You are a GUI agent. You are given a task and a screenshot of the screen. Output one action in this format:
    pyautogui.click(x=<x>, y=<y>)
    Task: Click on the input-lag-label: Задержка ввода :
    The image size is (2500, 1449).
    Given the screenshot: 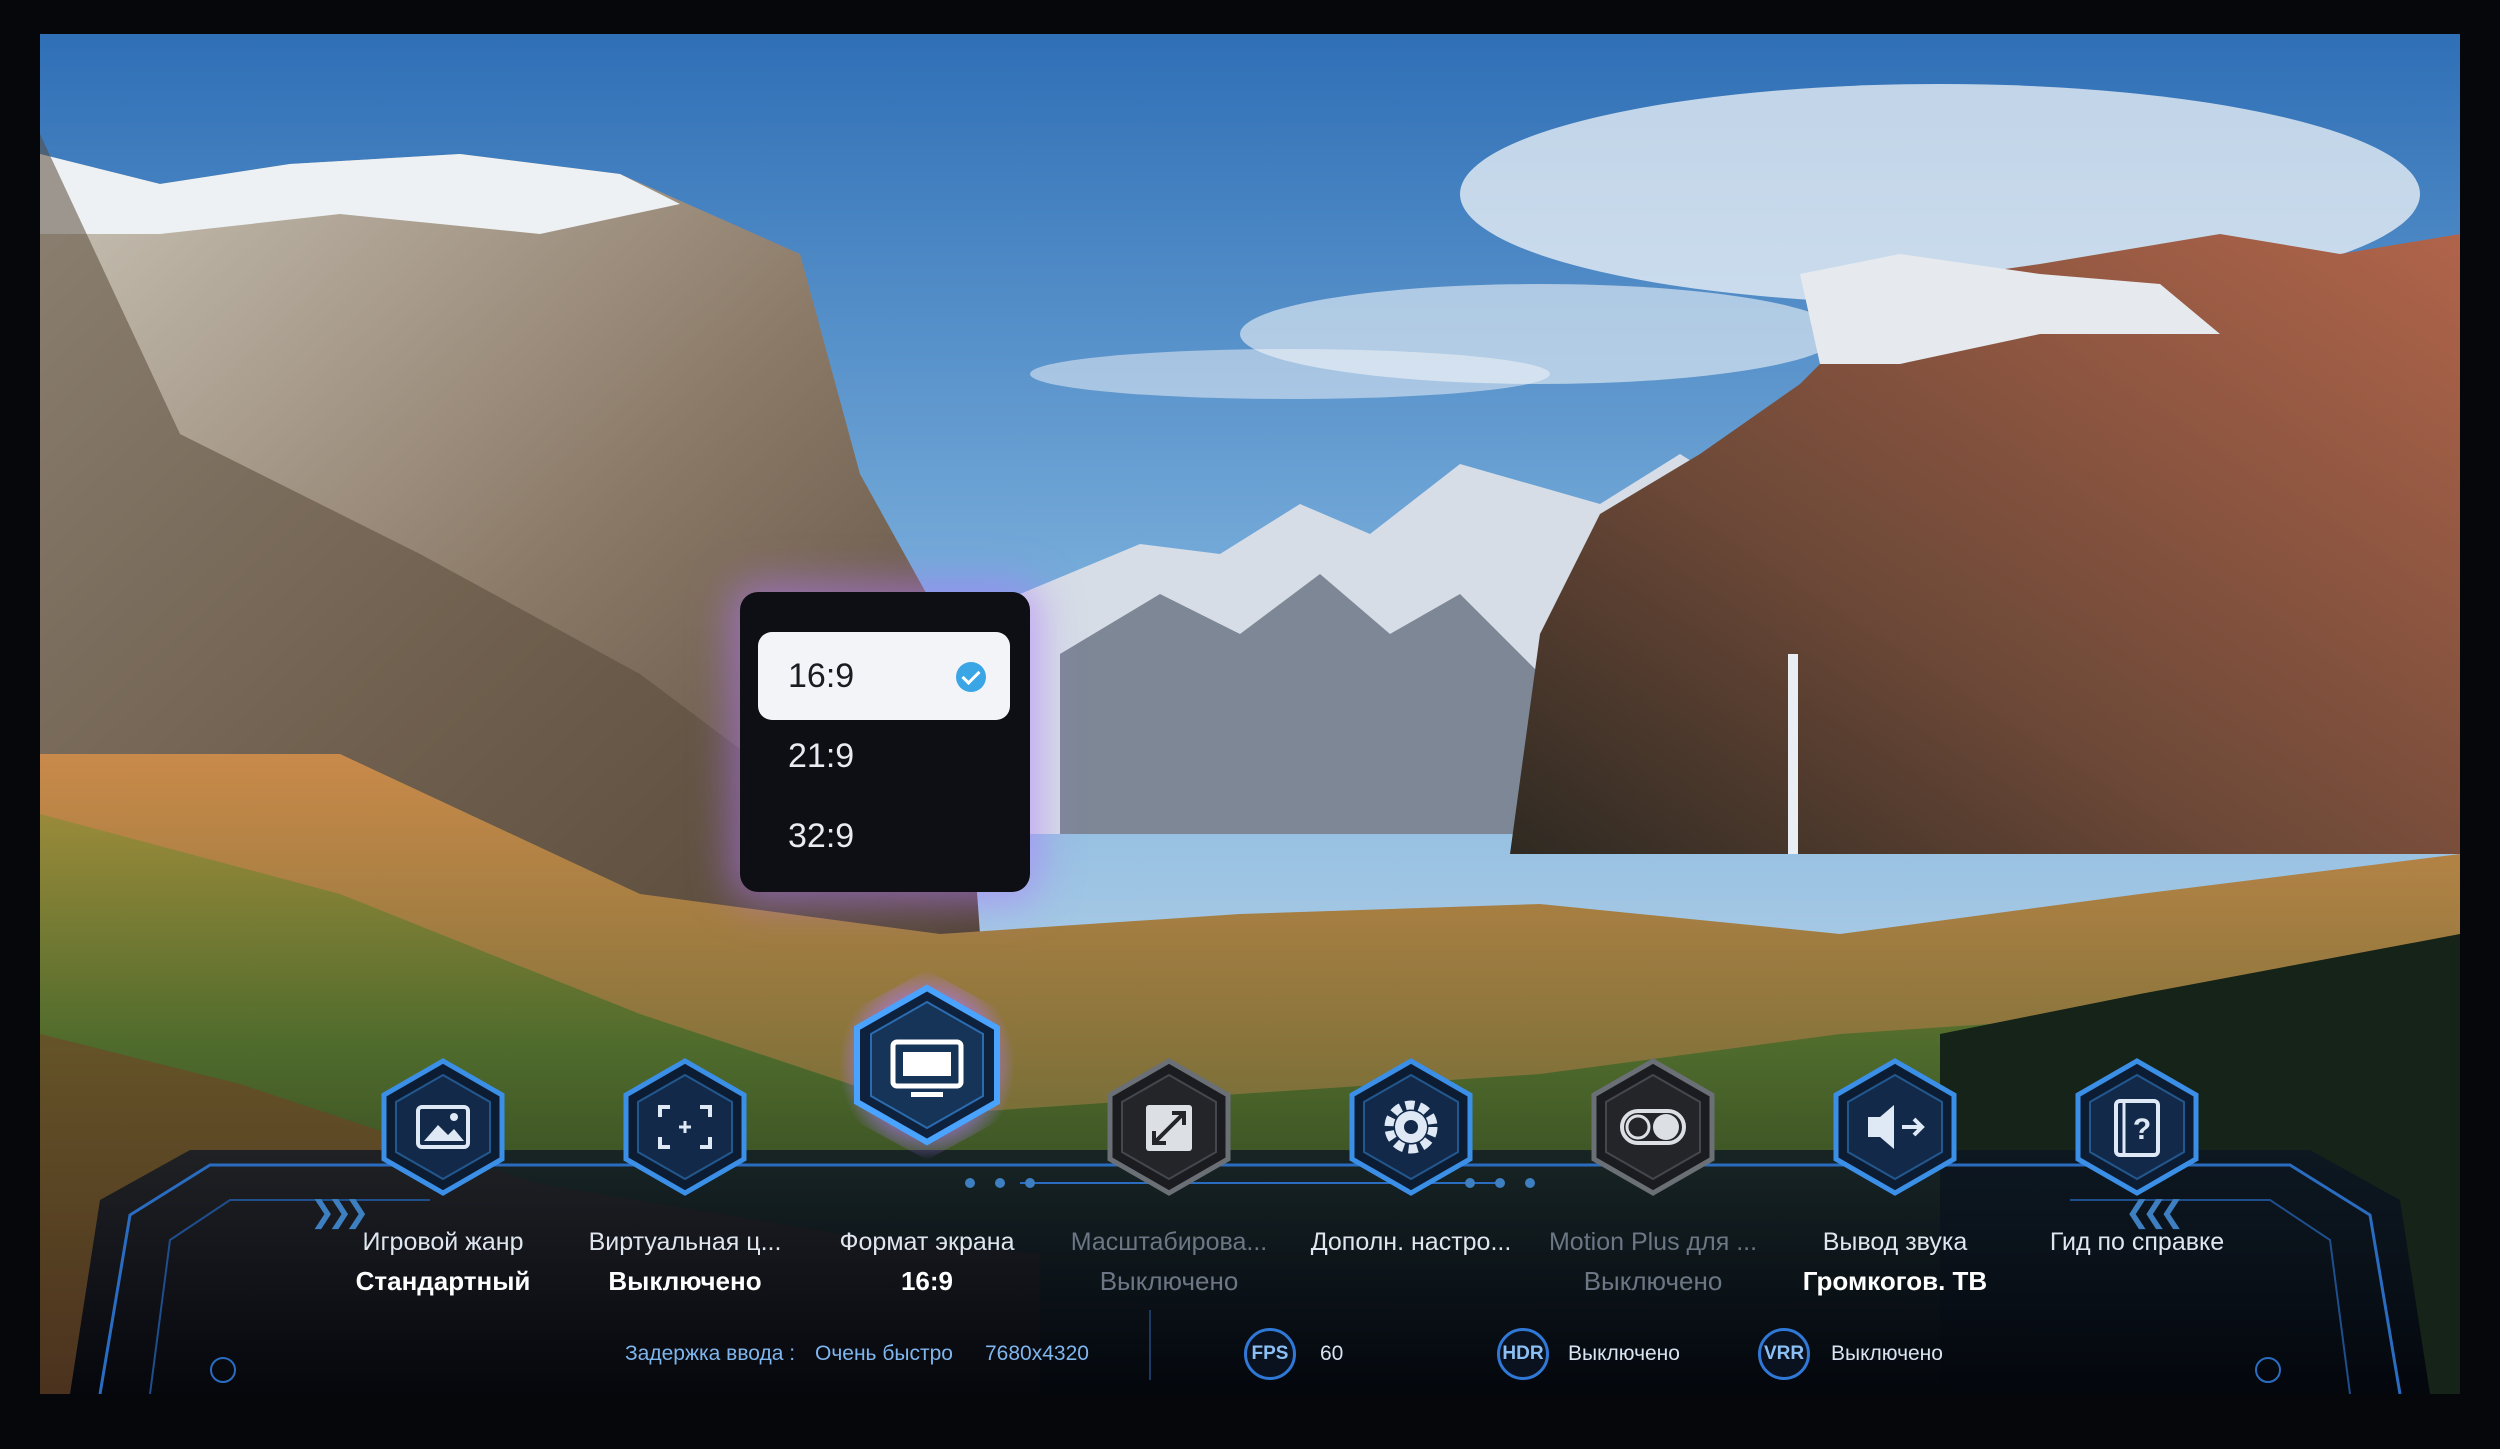 What is the action you would take?
    pyautogui.click(x=710, y=1353)
    